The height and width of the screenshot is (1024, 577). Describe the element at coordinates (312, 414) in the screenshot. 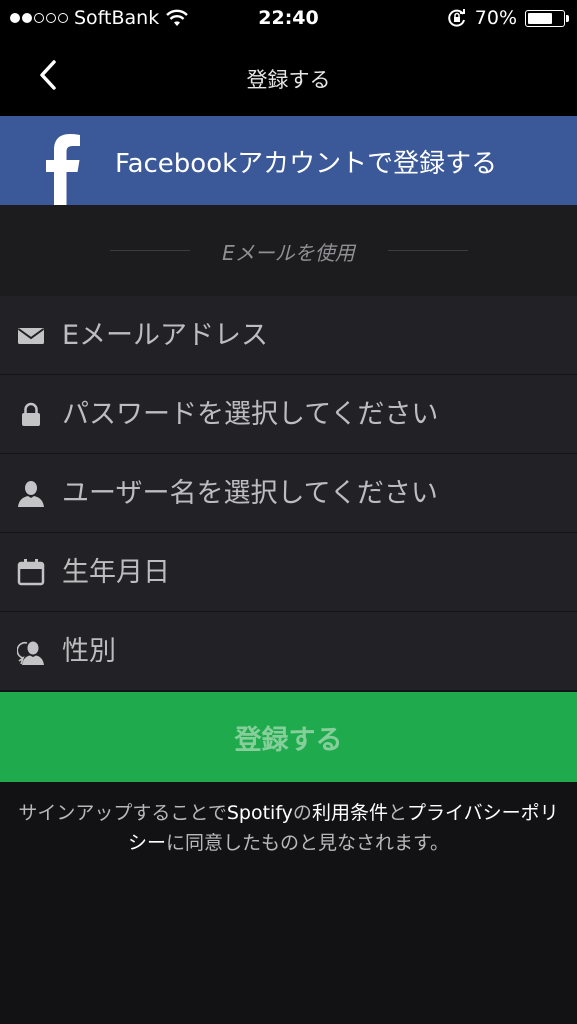

I see `password-input` at that location.